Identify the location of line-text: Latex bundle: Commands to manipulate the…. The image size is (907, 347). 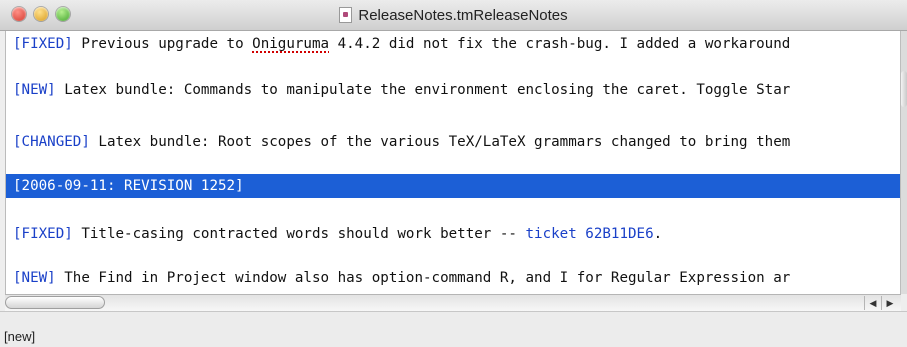
(423, 90).